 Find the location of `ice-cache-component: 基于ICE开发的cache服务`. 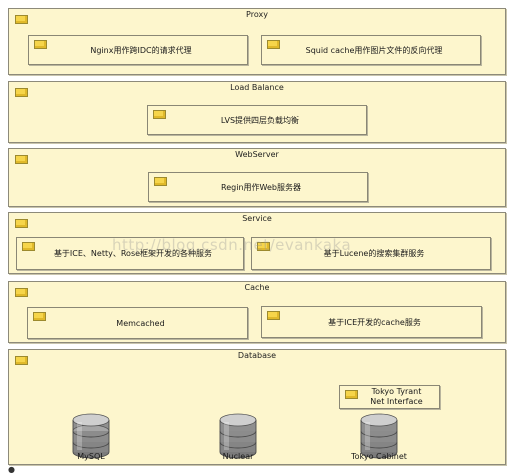

ice-cache-component: 基于ICE开发的cache服务 is located at coordinates (371, 322).